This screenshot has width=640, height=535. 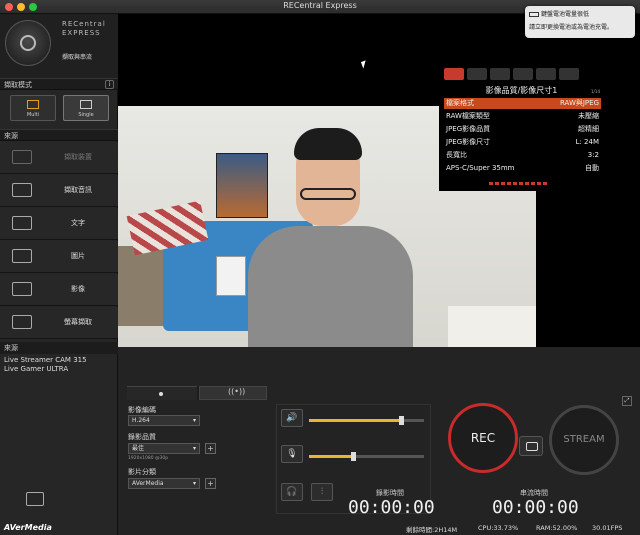 What do you see at coordinates (322, 492) in the screenshot?
I see `mixer-icon: ⫶` at bounding box center [322, 492].